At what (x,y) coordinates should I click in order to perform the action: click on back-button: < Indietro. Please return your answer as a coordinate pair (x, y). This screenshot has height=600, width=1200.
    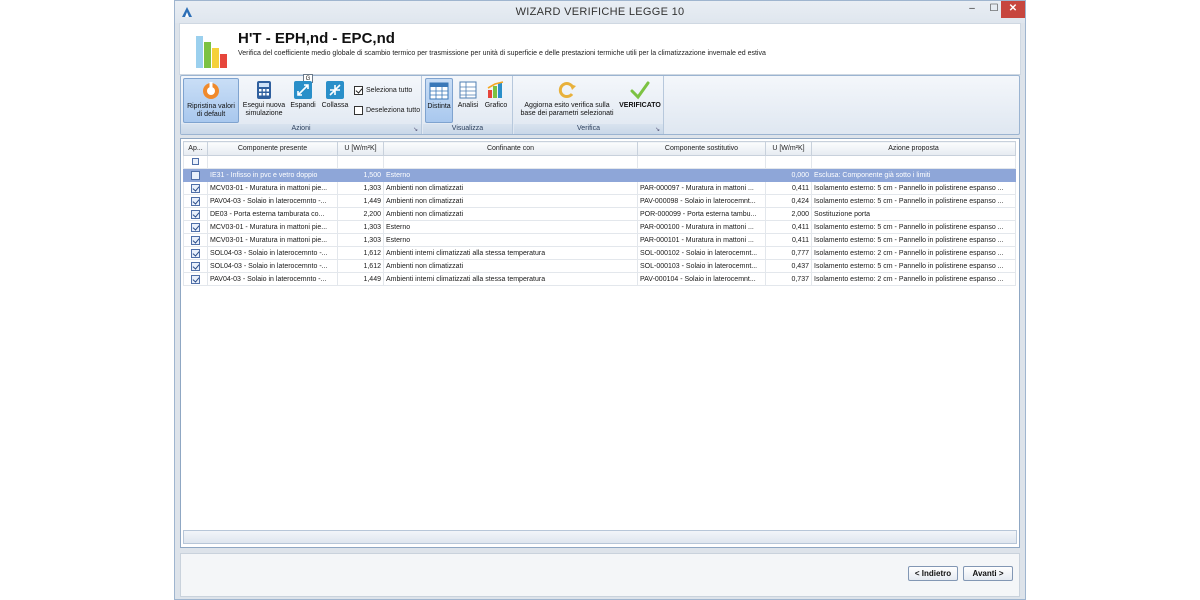
    Looking at the image, I should click on (933, 573).